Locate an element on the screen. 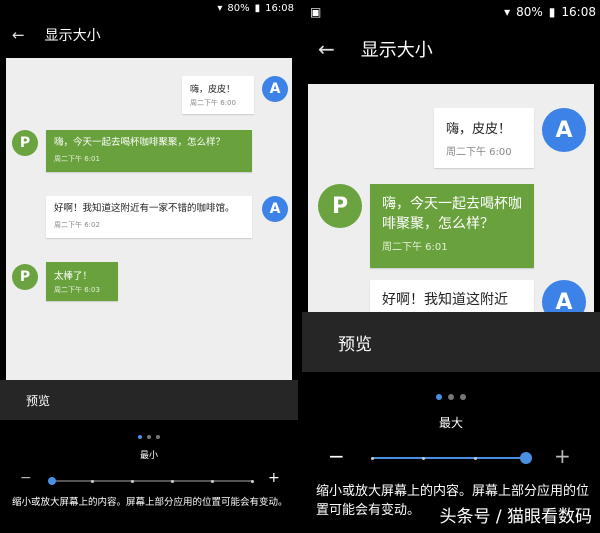  message-time: 周二下午 6:03 is located at coordinates (77, 290).